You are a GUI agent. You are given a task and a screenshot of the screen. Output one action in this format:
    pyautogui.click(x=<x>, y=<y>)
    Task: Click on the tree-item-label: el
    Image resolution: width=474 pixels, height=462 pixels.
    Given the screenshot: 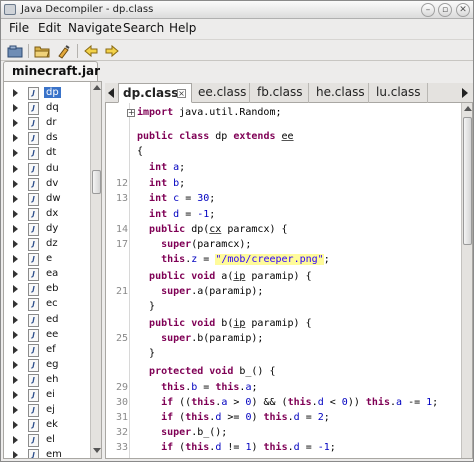 What is the action you would take?
    pyautogui.click(x=50, y=440)
    